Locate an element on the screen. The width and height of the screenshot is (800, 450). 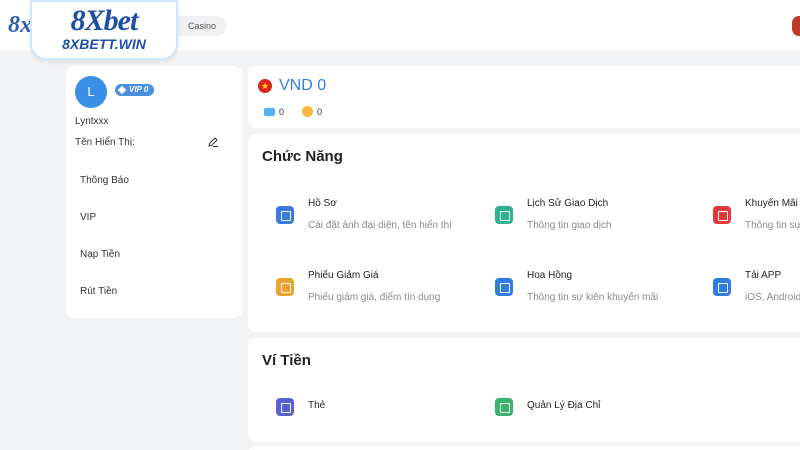
vip-label: VIP 0 is located at coordinates (139, 89).